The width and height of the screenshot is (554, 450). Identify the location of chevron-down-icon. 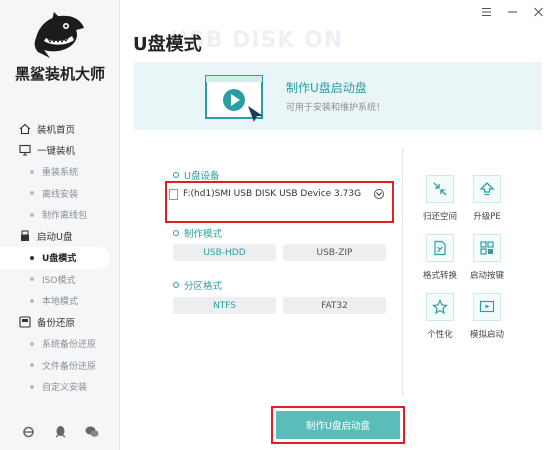
(379, 194).